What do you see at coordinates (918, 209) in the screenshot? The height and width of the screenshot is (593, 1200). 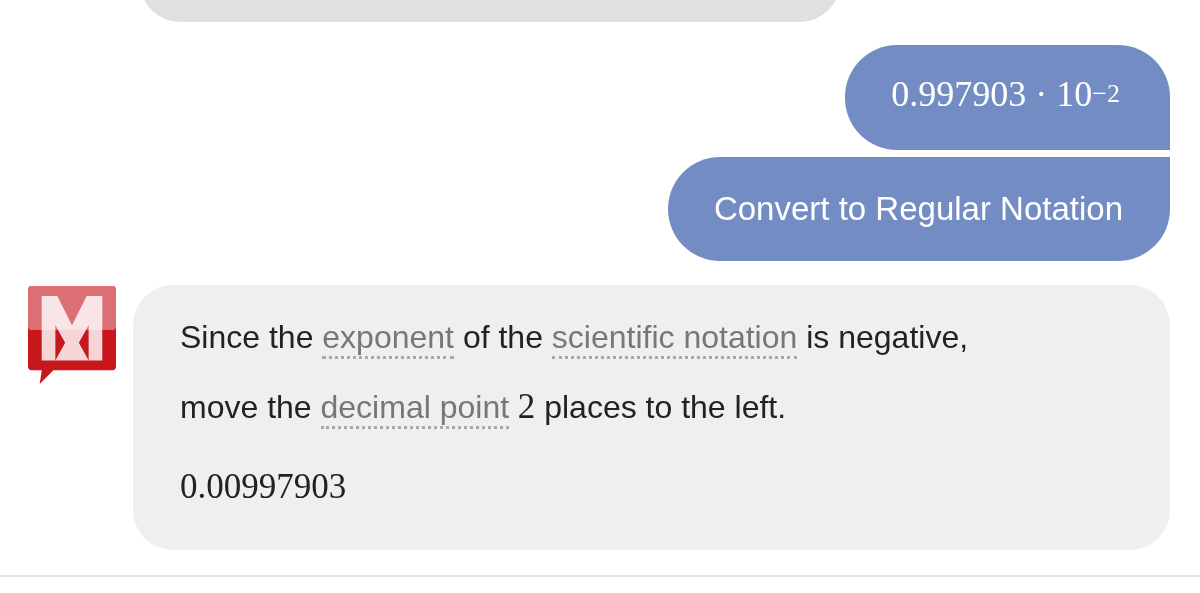 I see `message-bubble: Convert to Regular Notation` at bounding box center [918, 209].